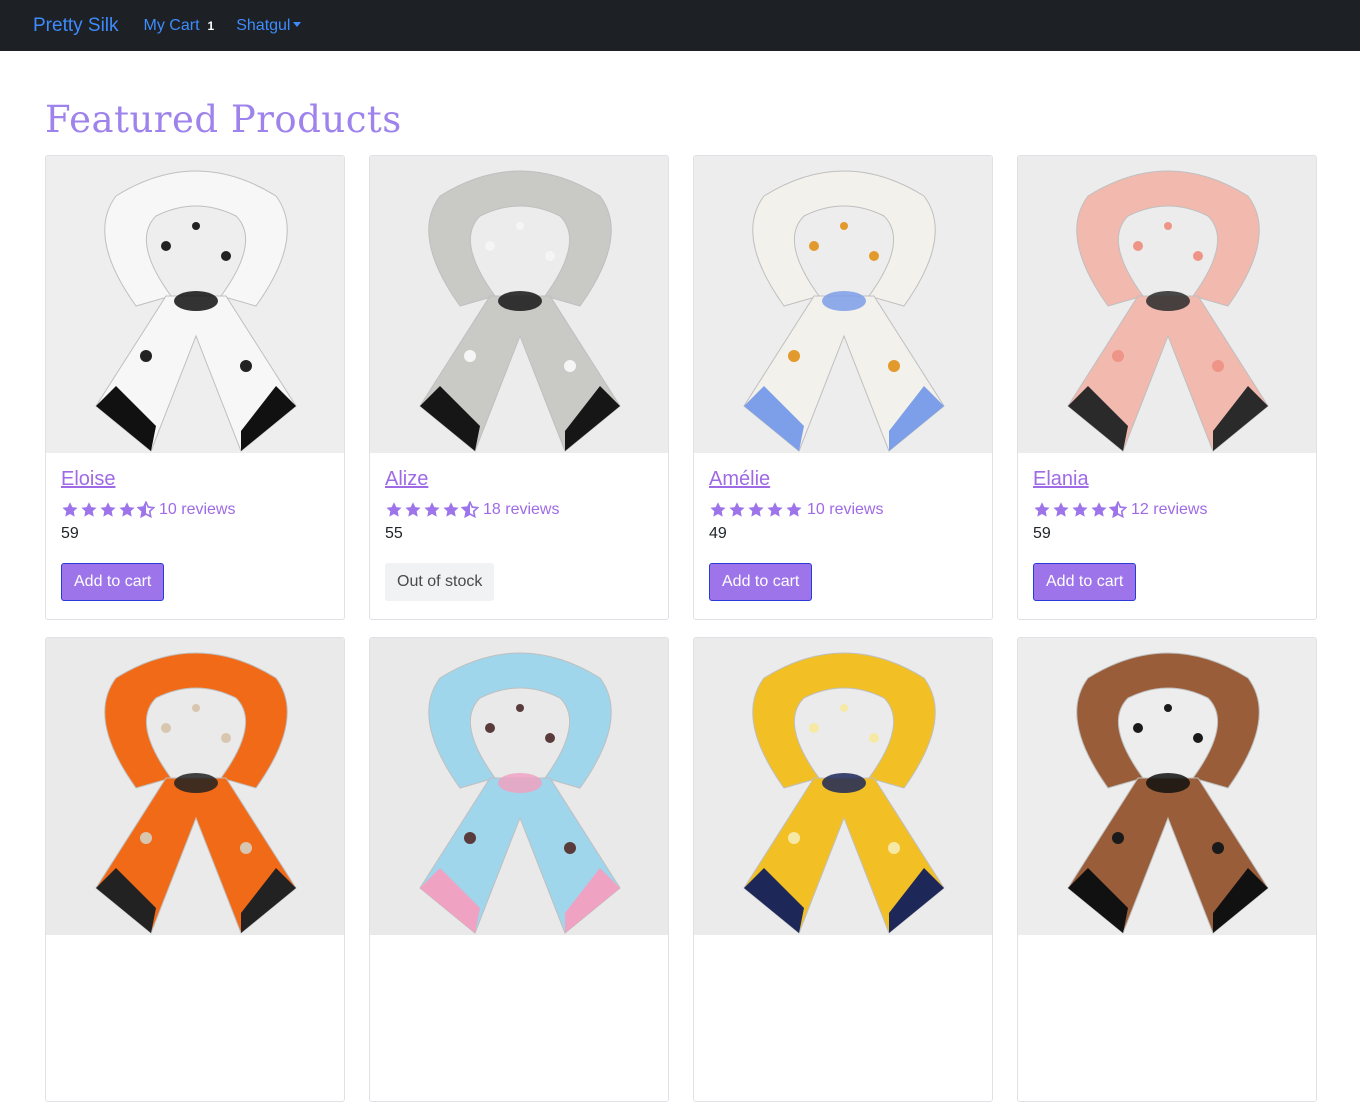  I want to click on out-of-stock-button: Out of stock, so click(440, 582).